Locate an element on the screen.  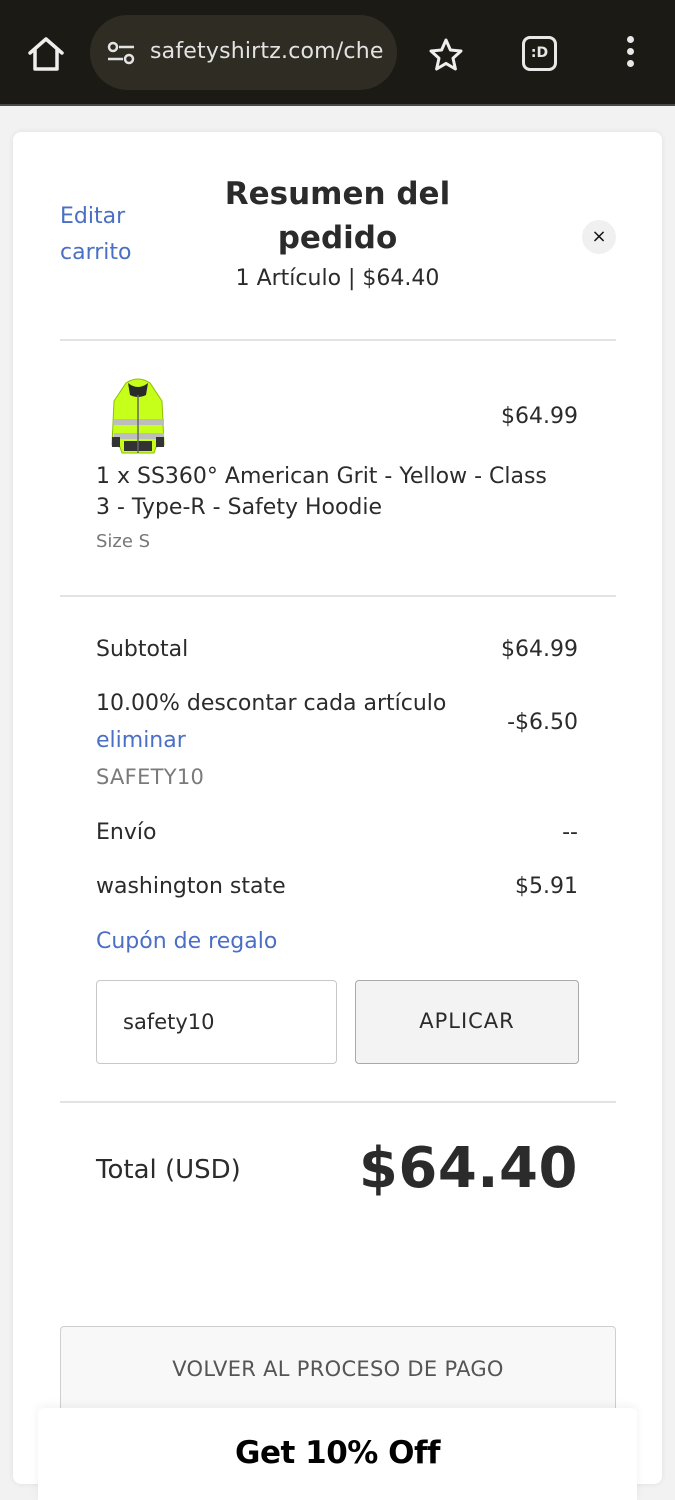
discount-value: -$6.50 is located at coordinates (542, 722).